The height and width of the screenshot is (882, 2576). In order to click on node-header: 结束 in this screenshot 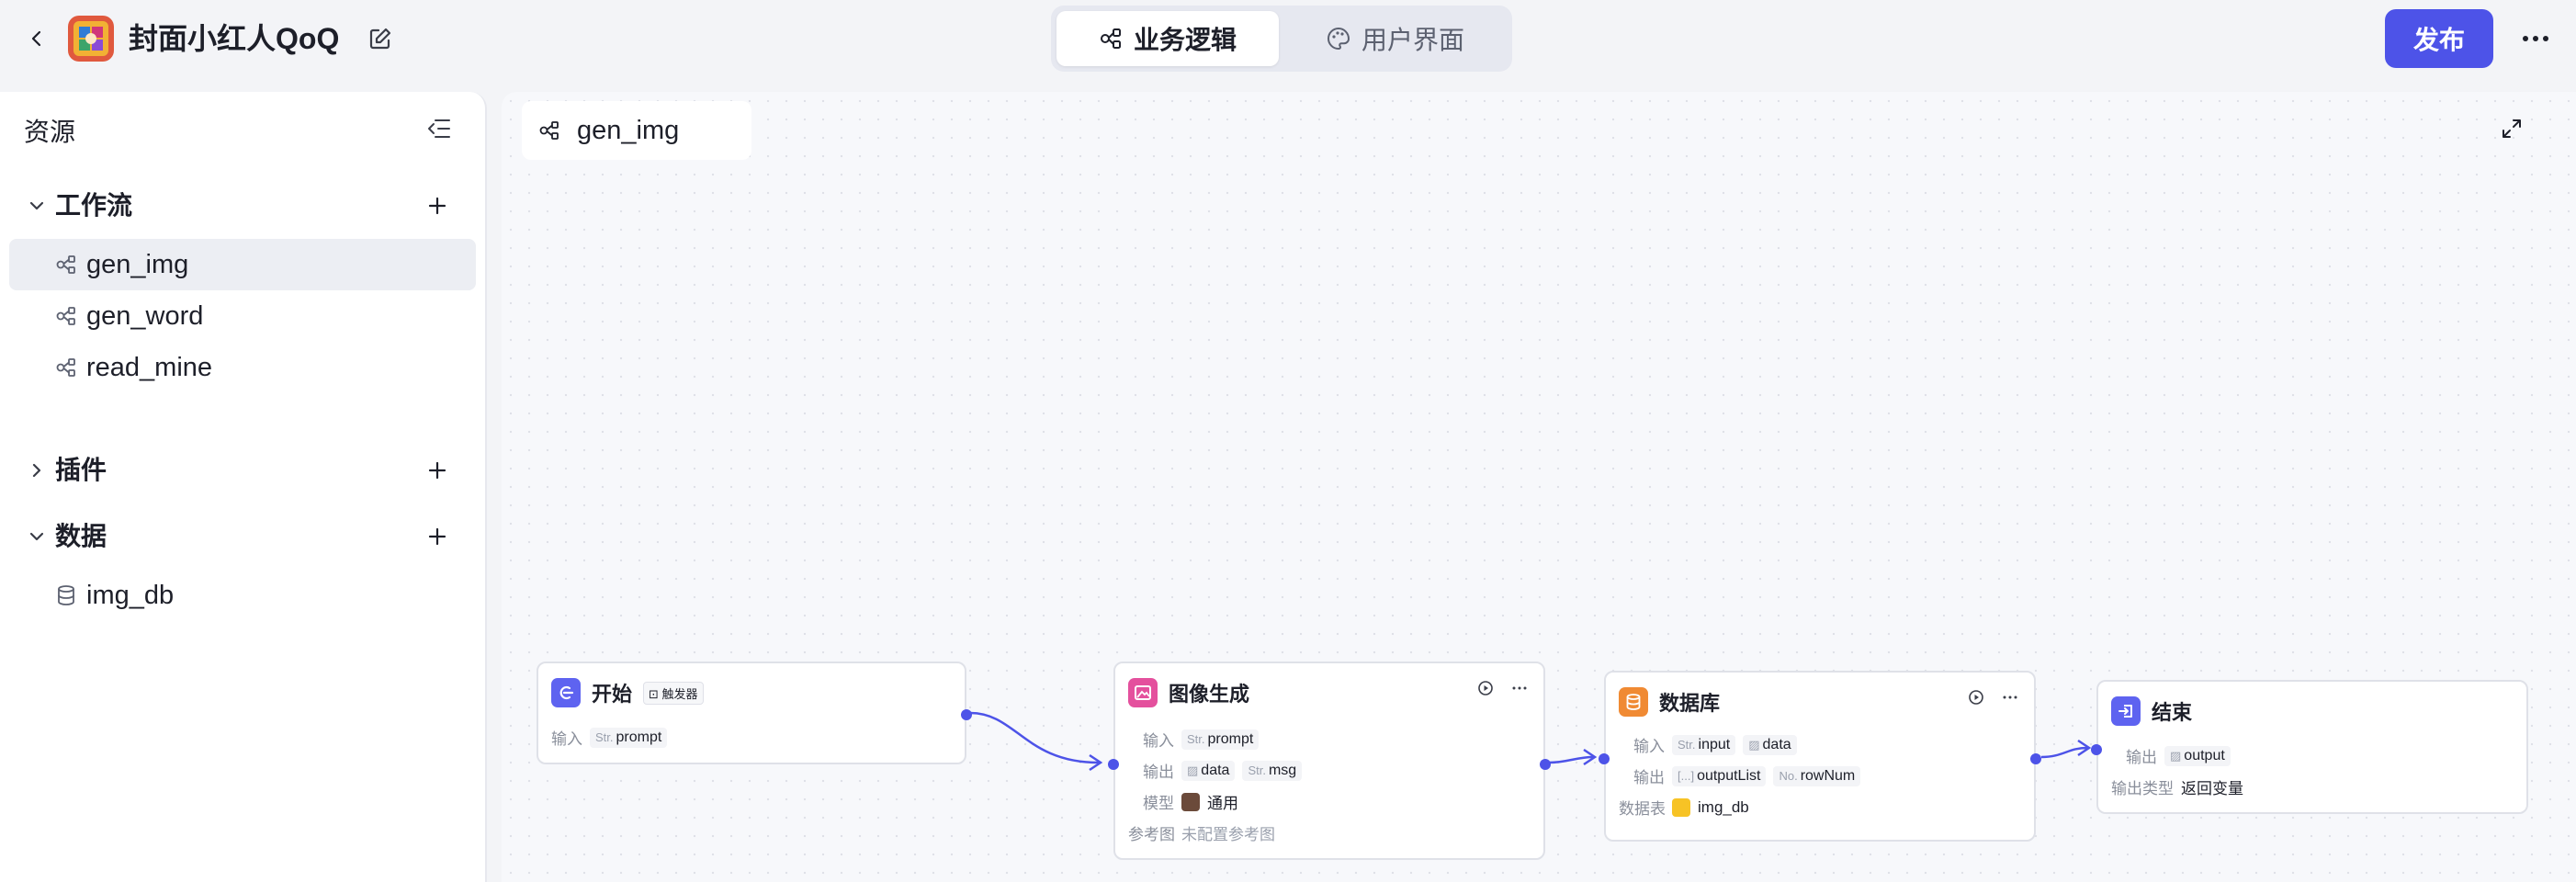, I will do `click(2151, 711)`.